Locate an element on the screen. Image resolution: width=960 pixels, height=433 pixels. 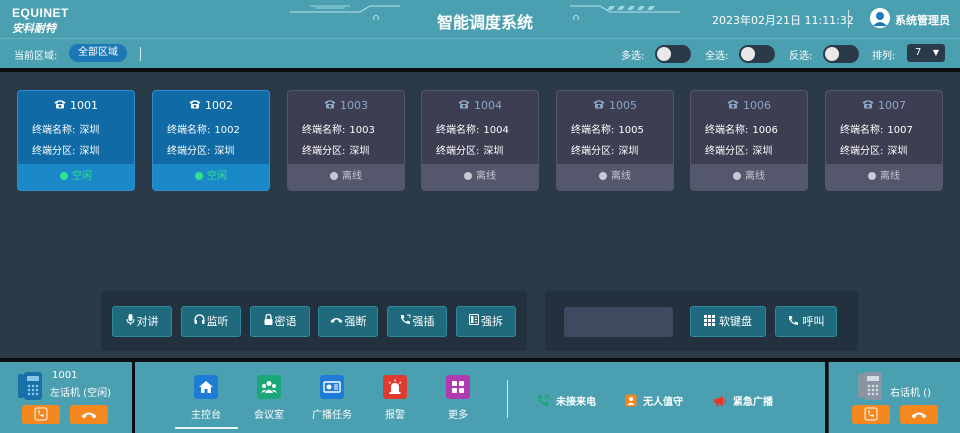
unattended-button: 无人值守 is located at coordinates (654, 401).